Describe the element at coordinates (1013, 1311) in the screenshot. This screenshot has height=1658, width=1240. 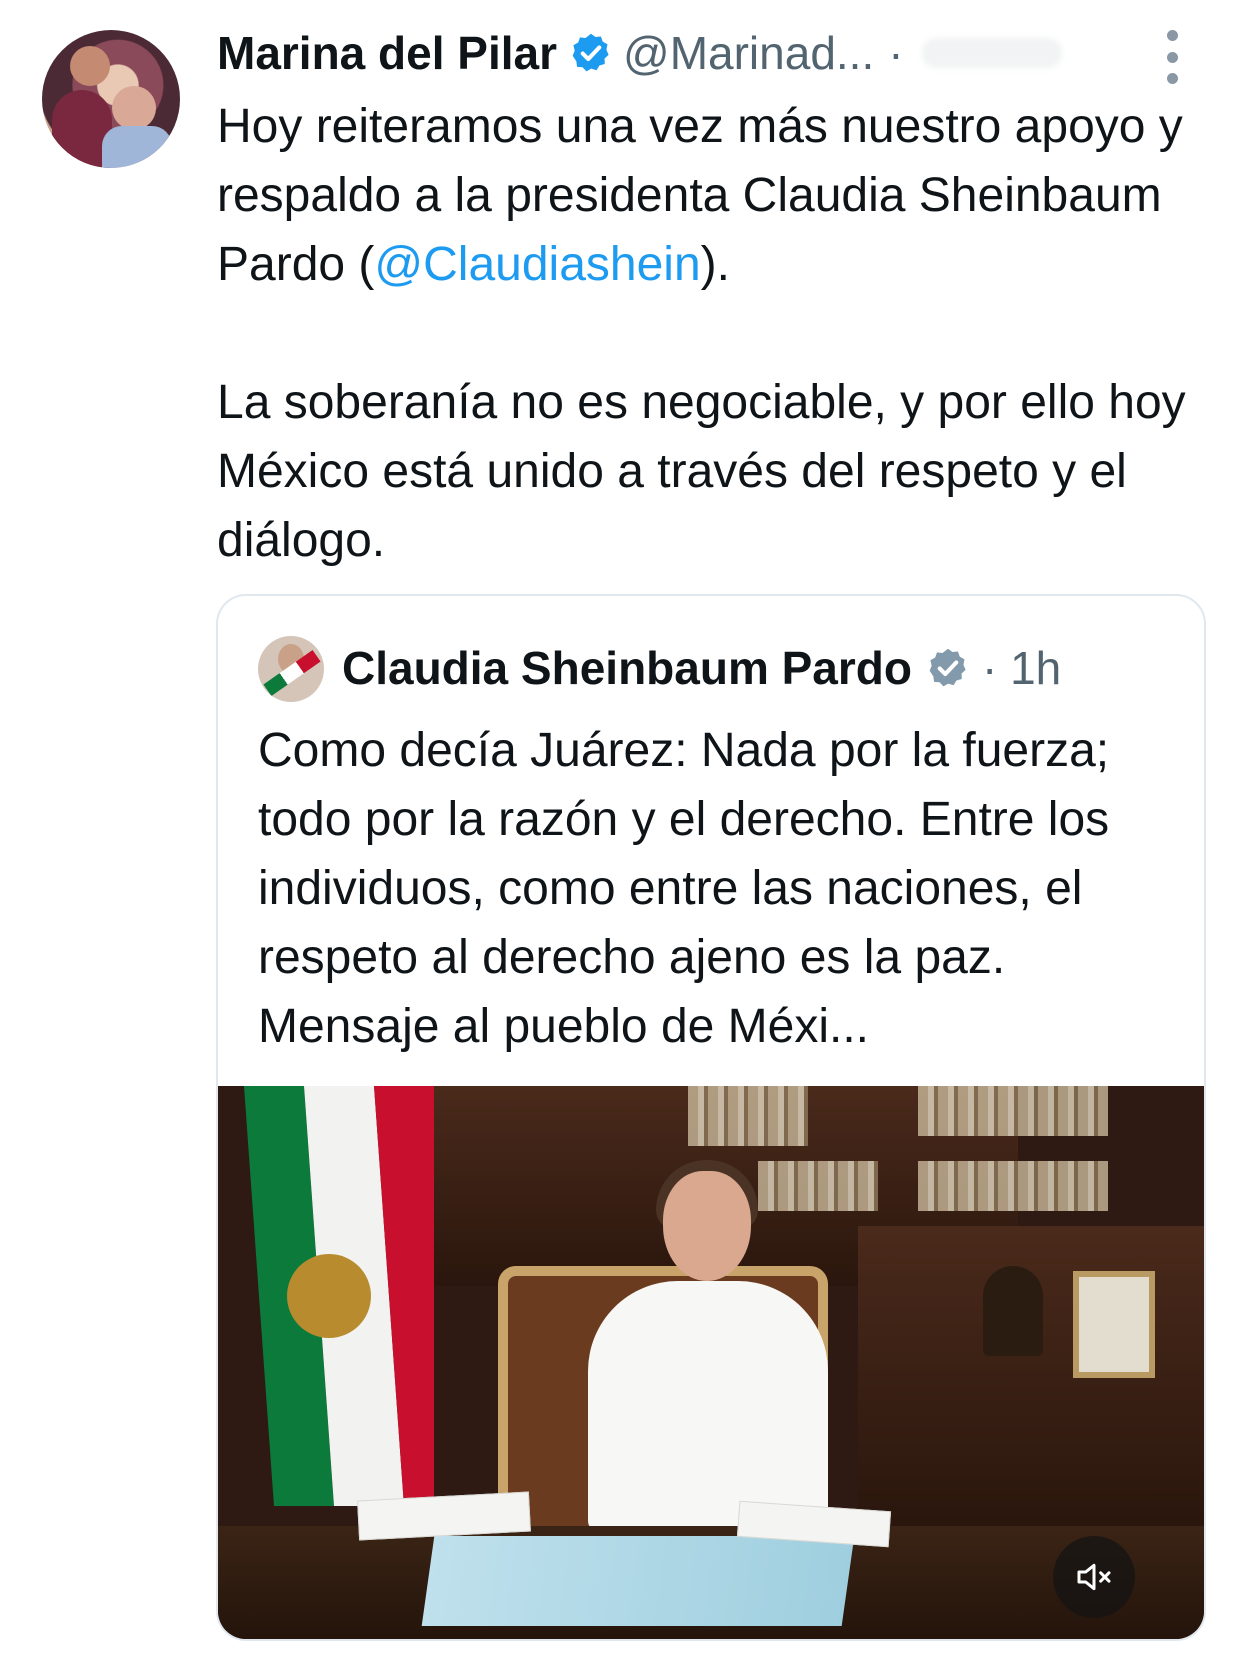
I see `bust-statue` at that location.